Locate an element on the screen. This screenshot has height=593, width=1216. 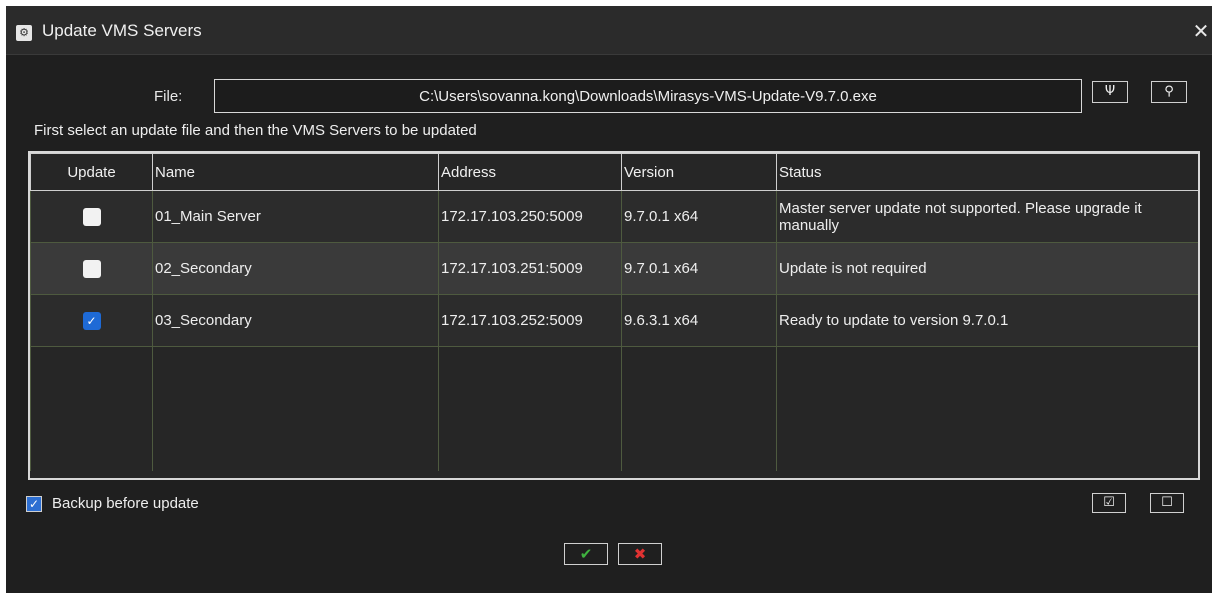
name-cell: 02_Secondary is located at coordinates (295, 268).